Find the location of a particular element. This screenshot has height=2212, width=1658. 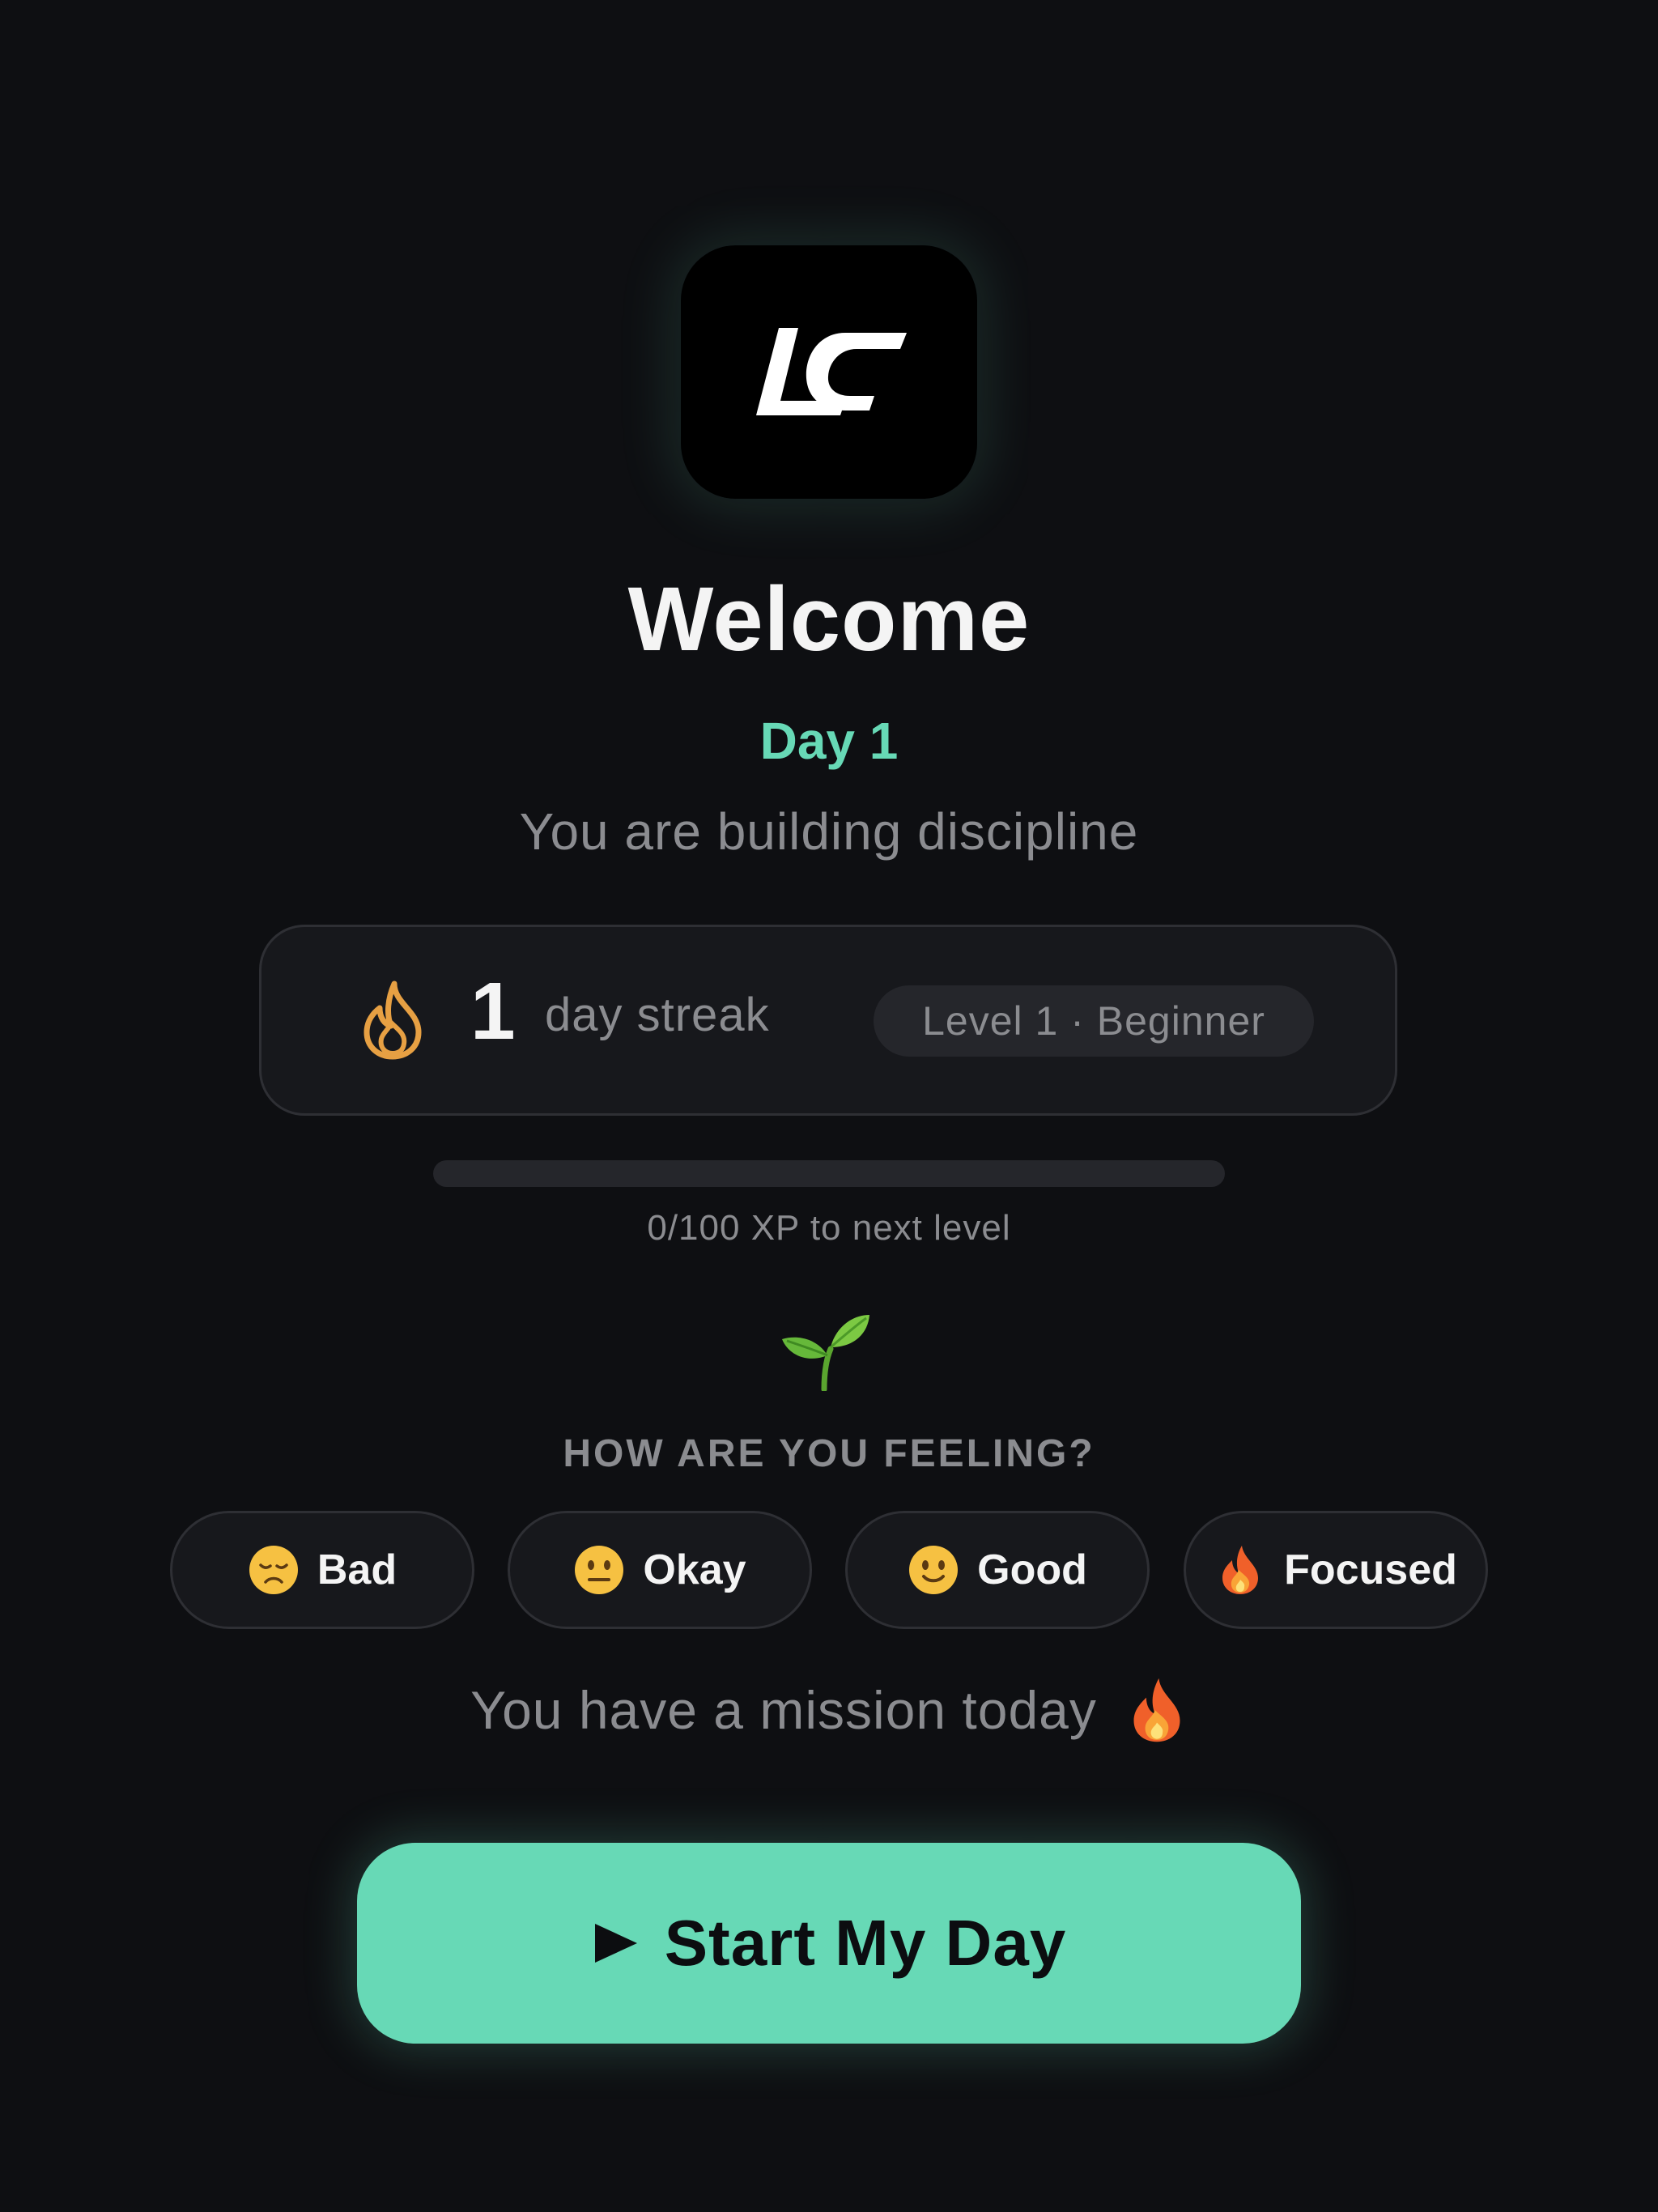

mood-button-bad: Bad is located at coordinates (322, 1570).